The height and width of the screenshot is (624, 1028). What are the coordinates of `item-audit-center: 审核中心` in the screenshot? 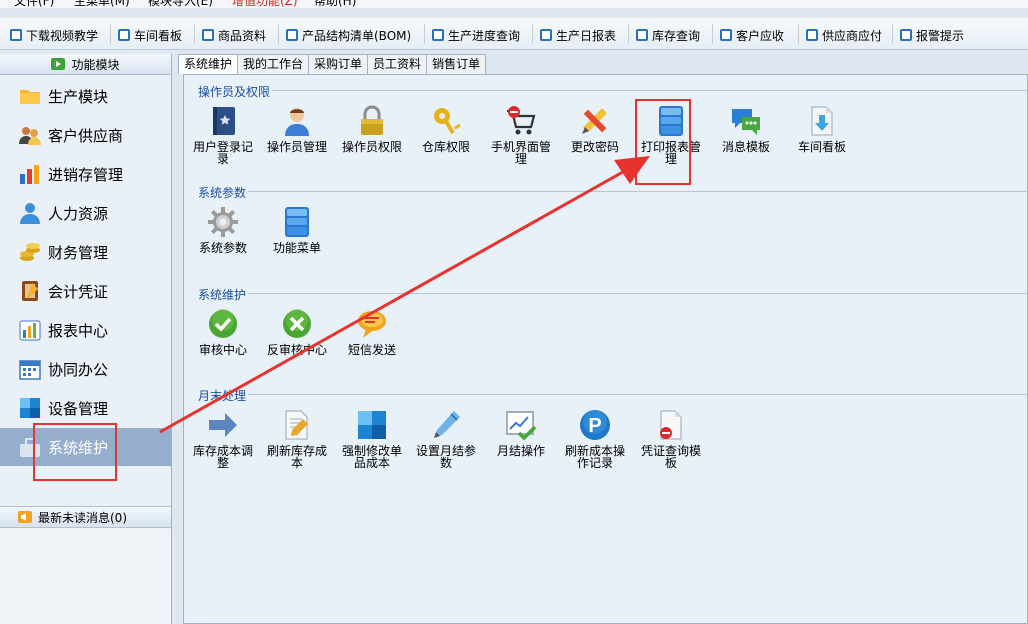 It's located at (223, 332).